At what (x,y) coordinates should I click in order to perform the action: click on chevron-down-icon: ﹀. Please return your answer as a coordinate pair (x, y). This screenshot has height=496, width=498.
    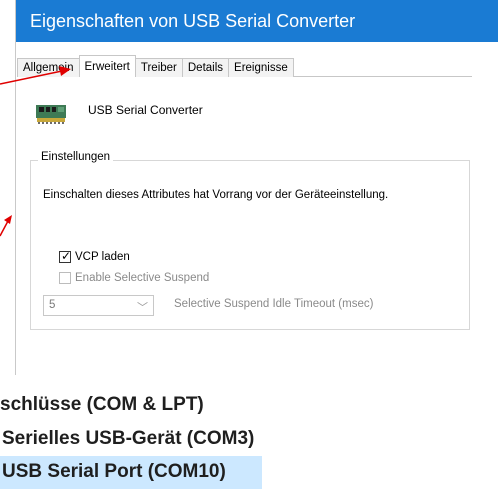
    Looking at the image, I should click on (142, 308).